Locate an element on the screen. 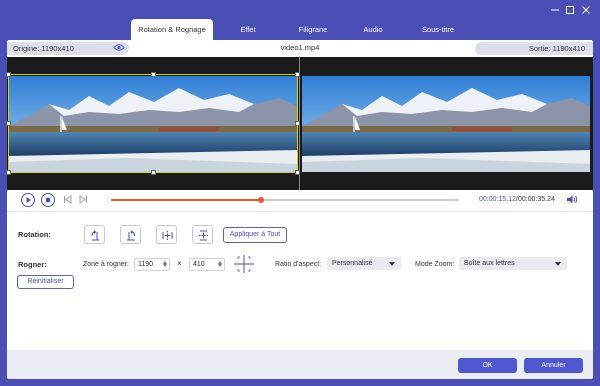 This screenshot has height=386, width=600. volume-icon is located at coordinates (572, 200).